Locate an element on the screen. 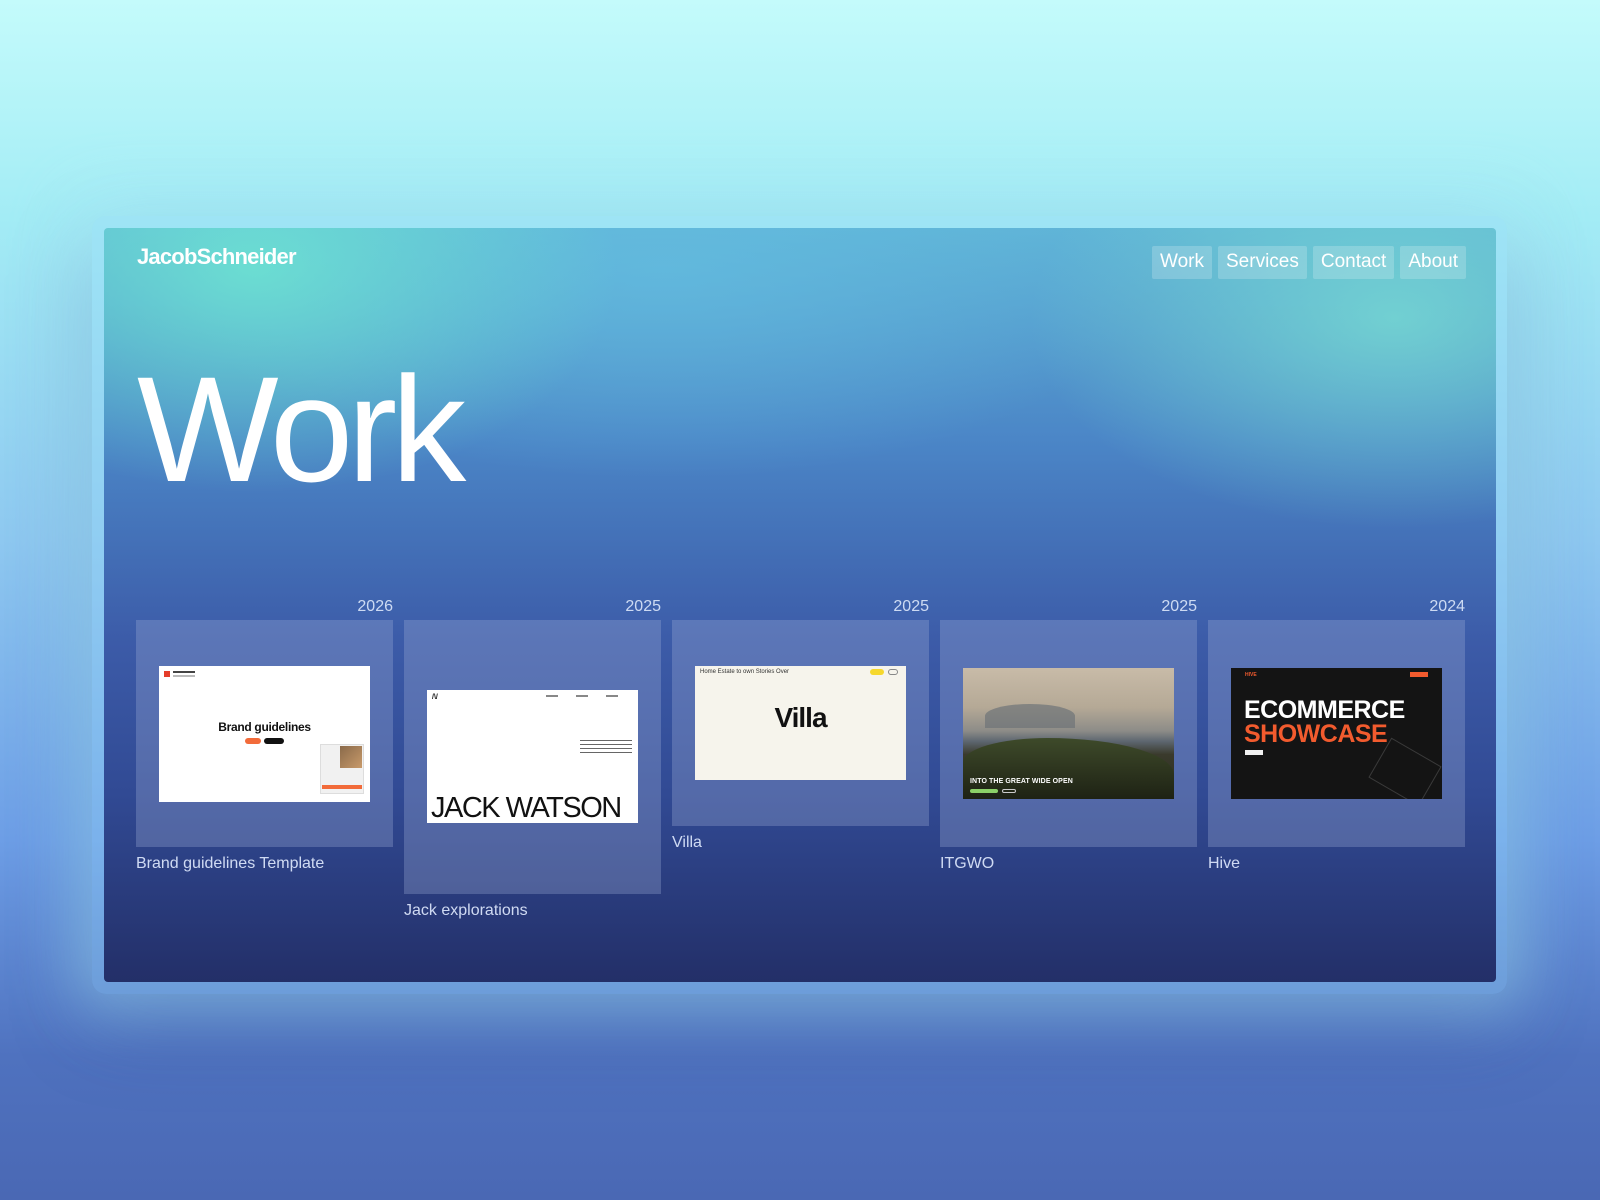 The image size is (1600, 1200). villa-thumbnail: Home Estate to own Stories Over Villa is located at coordinates (800, 723).